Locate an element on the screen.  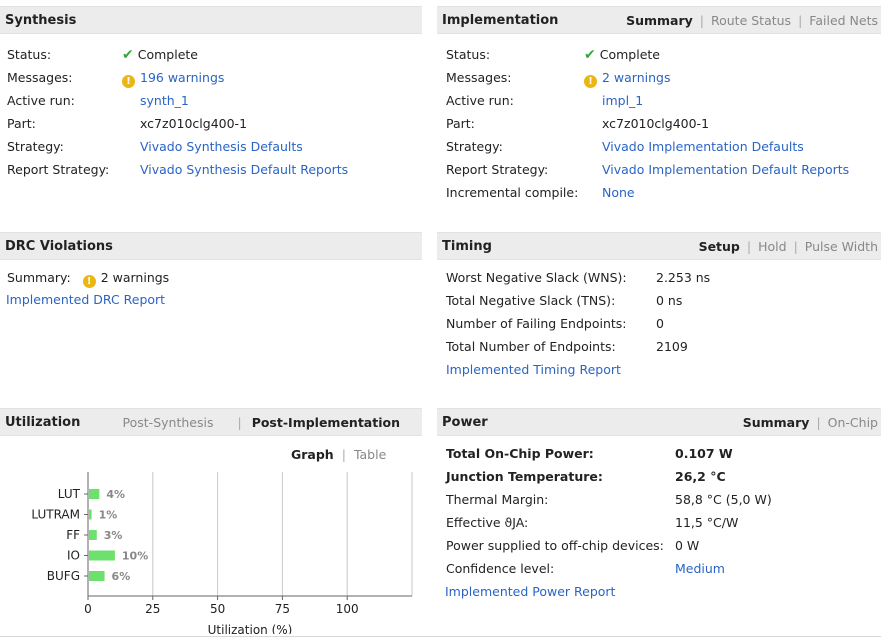
timing-label: Worst Negative Slack (WNS): is located at coordinates (536, 277).